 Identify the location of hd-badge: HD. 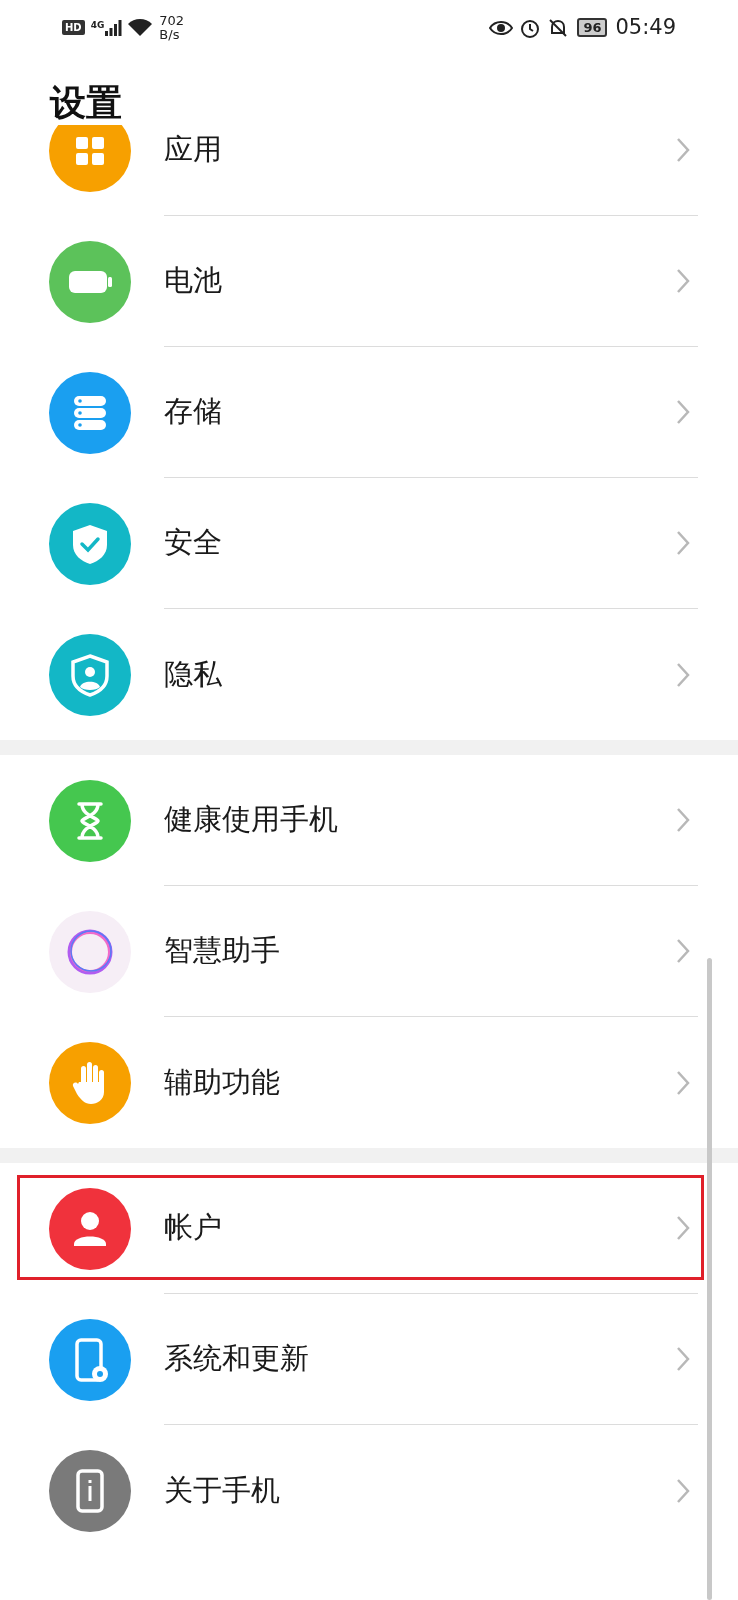
(73, 27).